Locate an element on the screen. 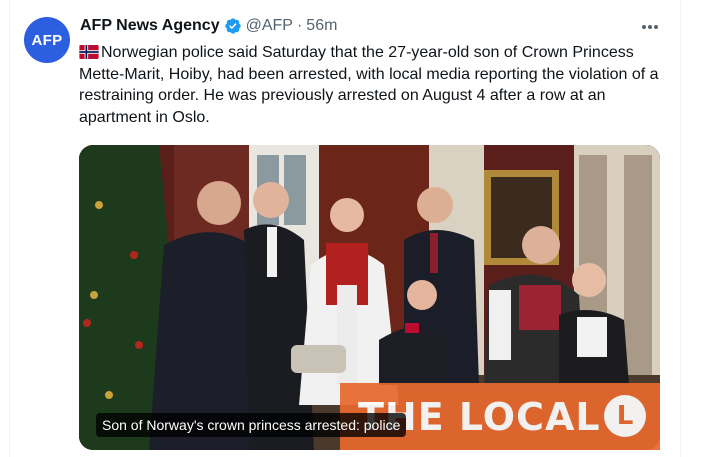  tweet-header: AFP News Agency @AFP · 56m is located at coordinates (208, 26).